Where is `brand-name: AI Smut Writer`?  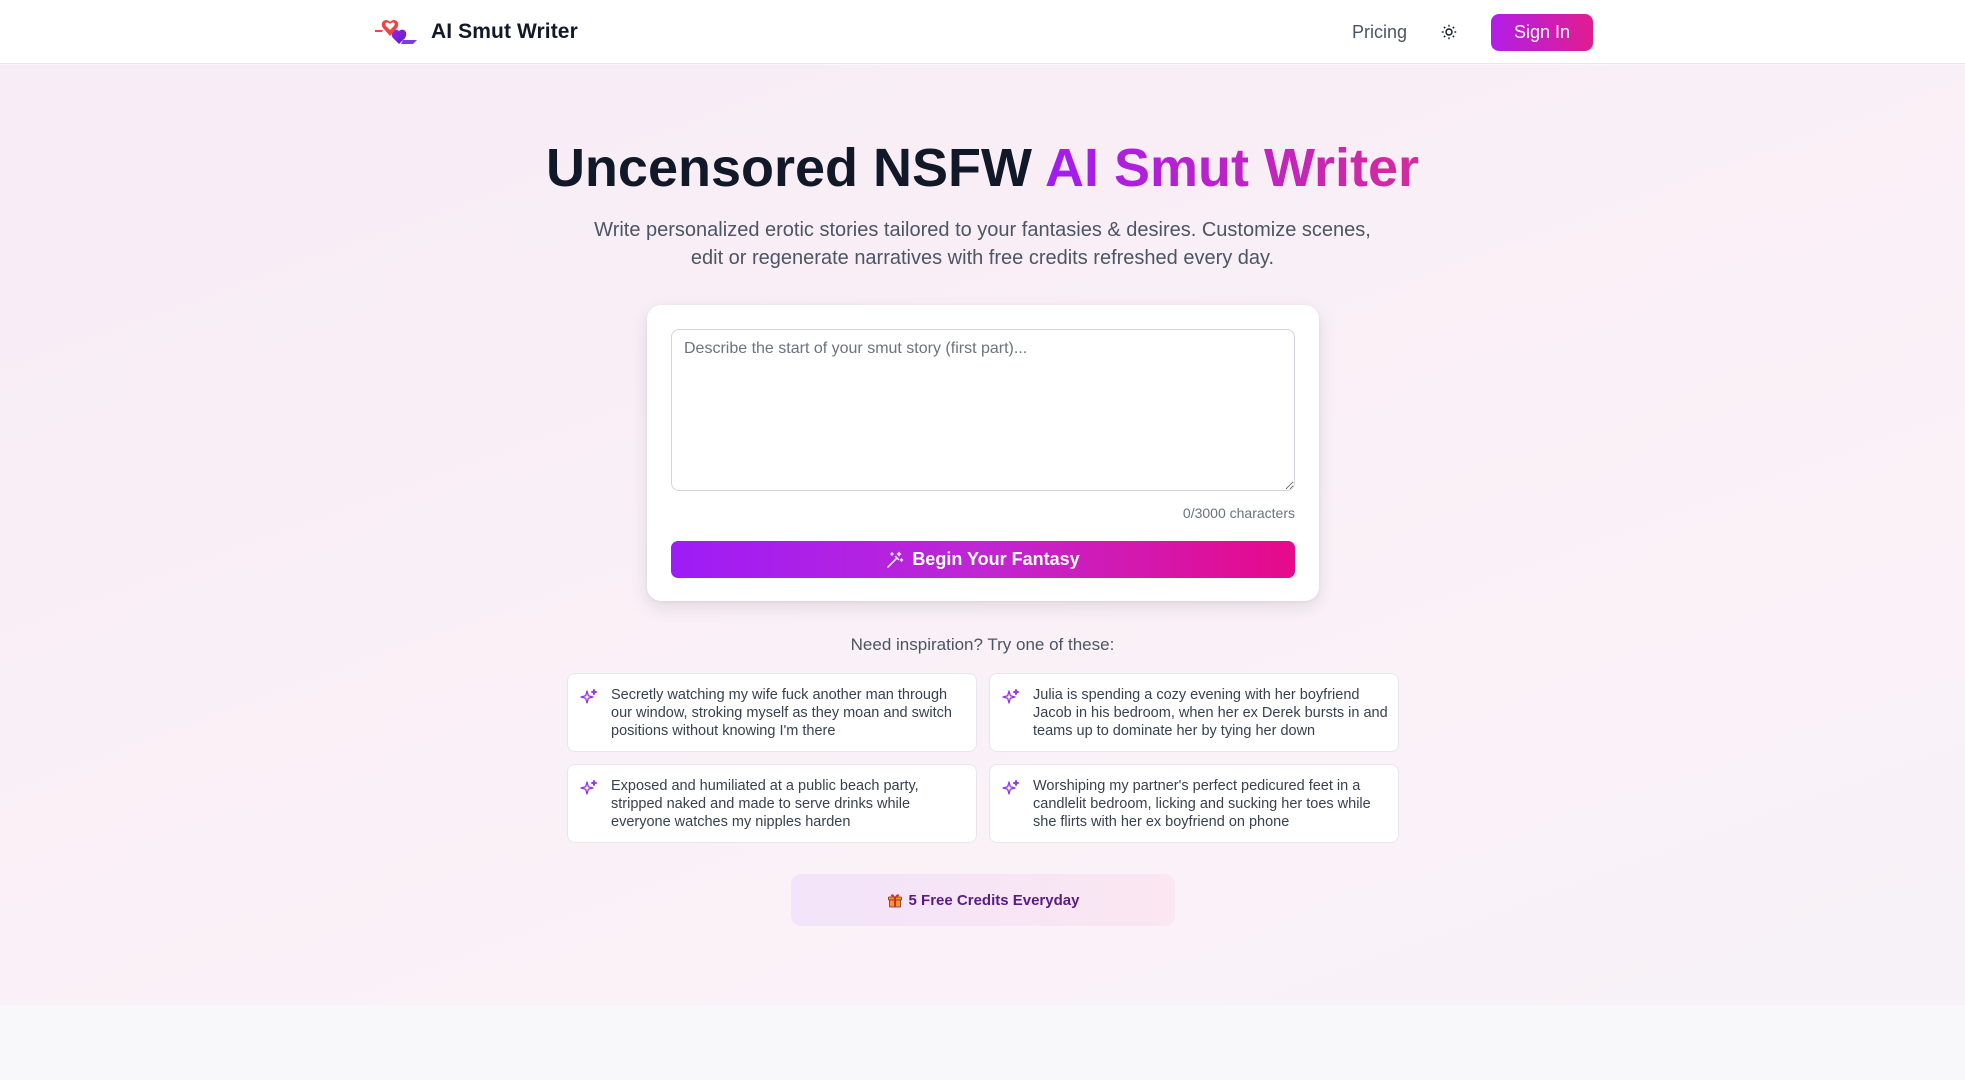
brand-name: AI Smut Writer is located at coordinates (504, 31).